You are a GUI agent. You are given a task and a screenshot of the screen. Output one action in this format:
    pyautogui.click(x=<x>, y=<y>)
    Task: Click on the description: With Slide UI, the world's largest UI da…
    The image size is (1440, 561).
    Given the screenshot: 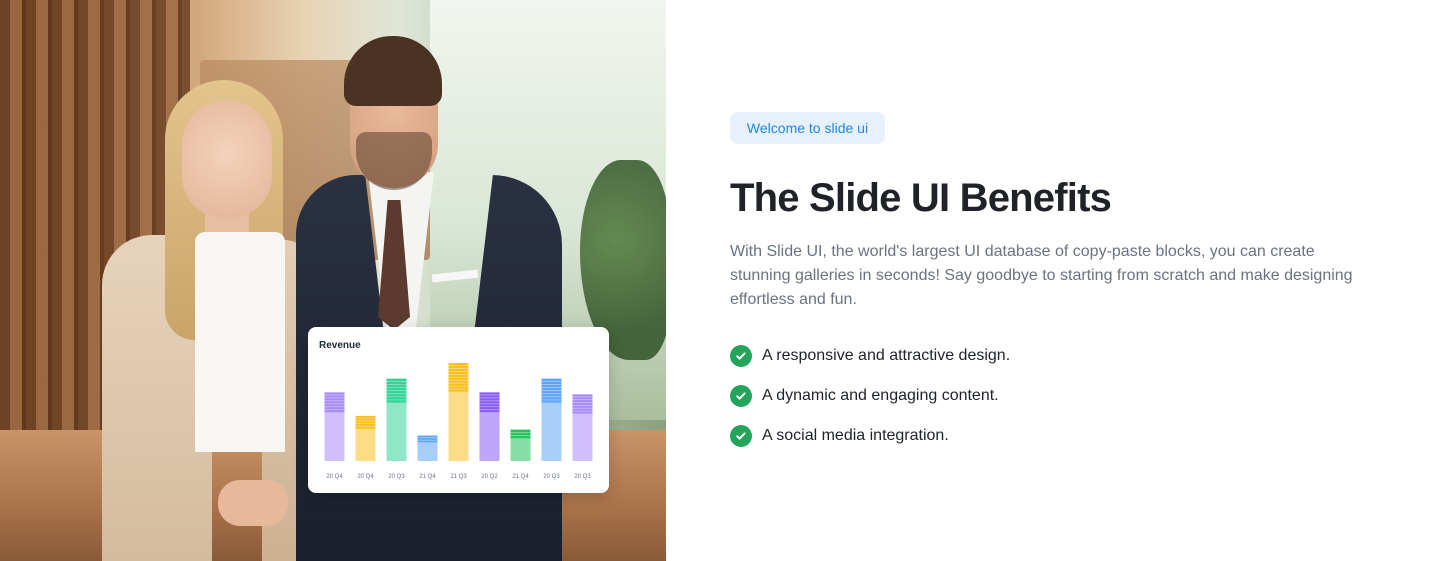 What is the action you would take?
    pyautogui.click(x=1041, y=275)
    